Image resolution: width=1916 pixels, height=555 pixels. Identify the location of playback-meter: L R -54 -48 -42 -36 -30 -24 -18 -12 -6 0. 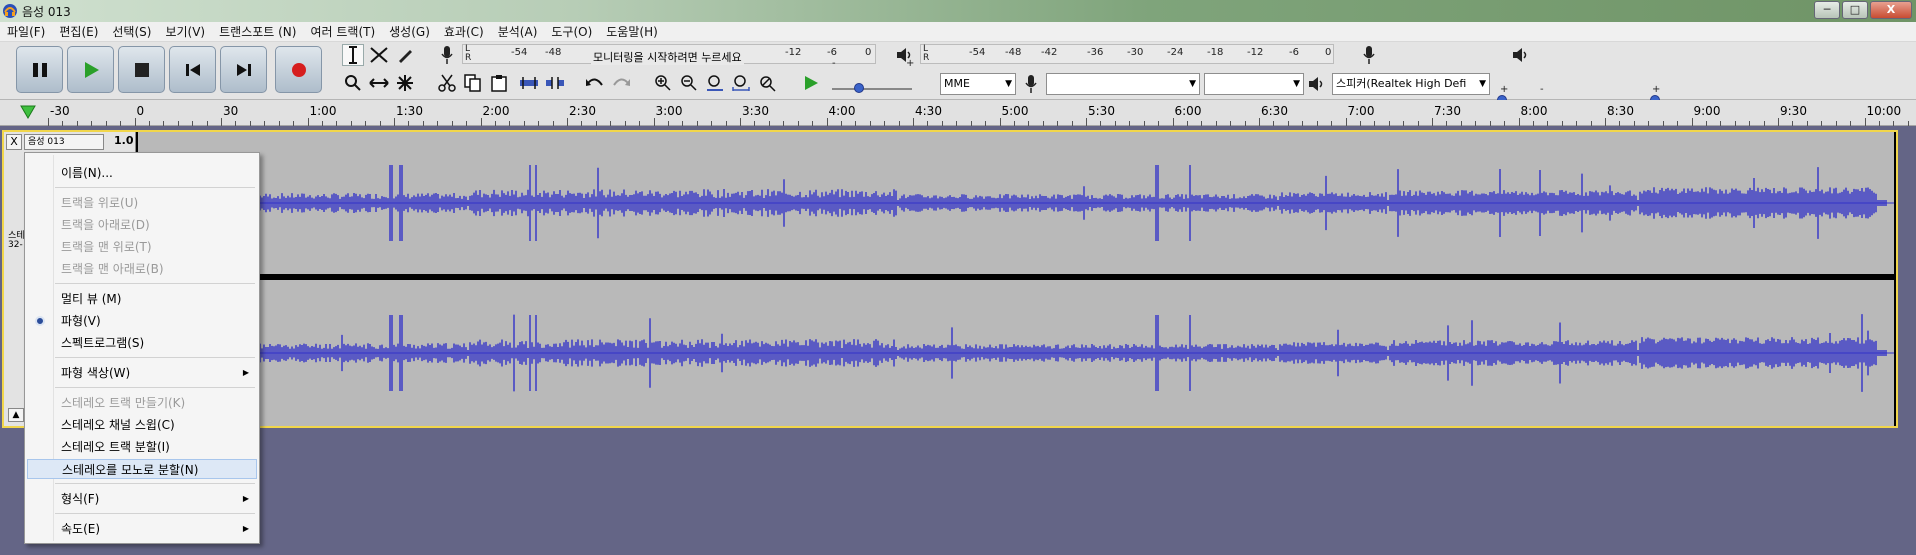
(1127, 54).